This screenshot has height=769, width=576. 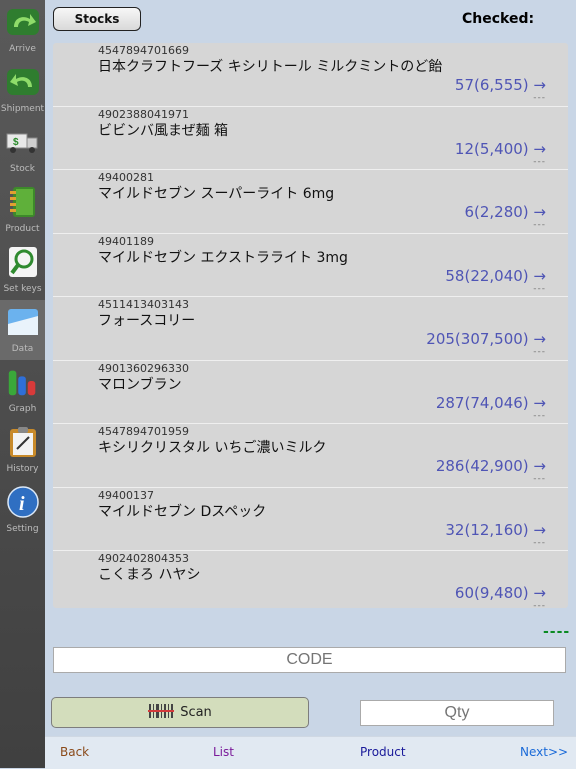 I want to click on sidebar-item-data: Data, so click(x=22, y=330).